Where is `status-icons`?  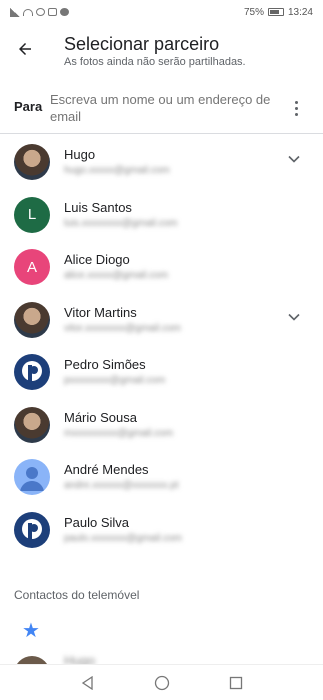
status-icons is located at coordinates (39, 12).